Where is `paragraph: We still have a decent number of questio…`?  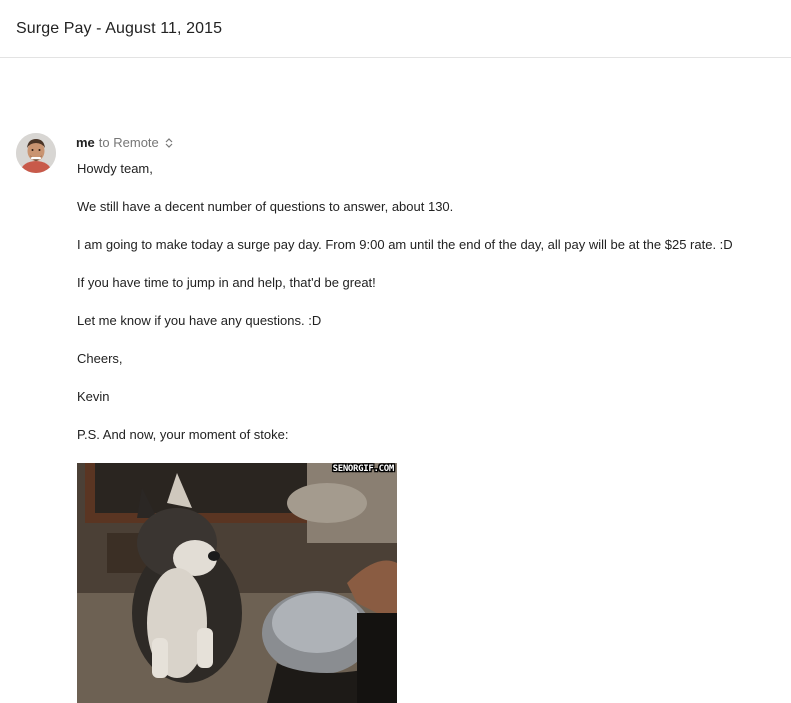 paragraph: We still have a decent number of questio… is located at coordinates (265, 206).